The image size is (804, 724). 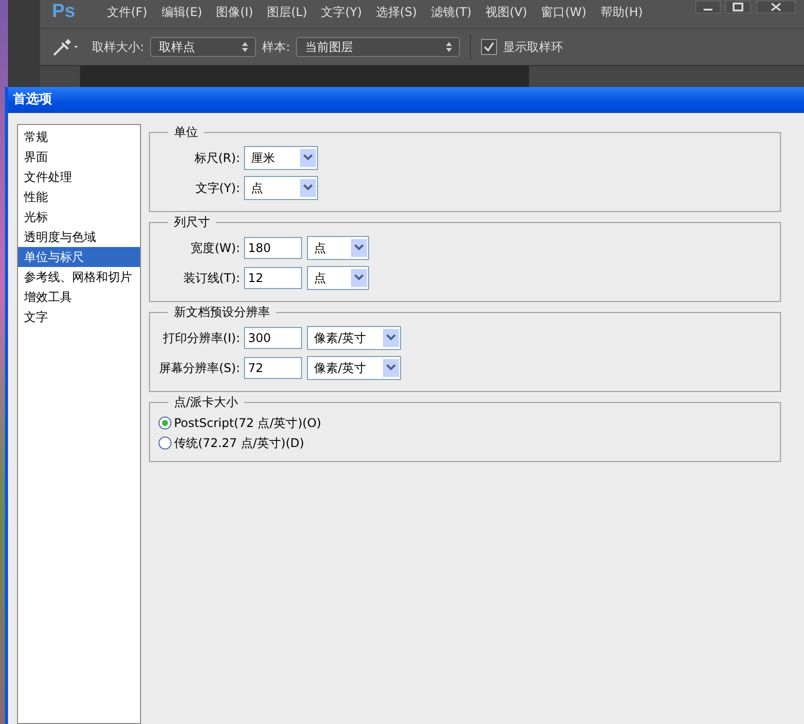 What do you see at coordinates (211, 278) in the screenshot?
I see `field-label: 装订线(T):` at bounding box center [211, 278].